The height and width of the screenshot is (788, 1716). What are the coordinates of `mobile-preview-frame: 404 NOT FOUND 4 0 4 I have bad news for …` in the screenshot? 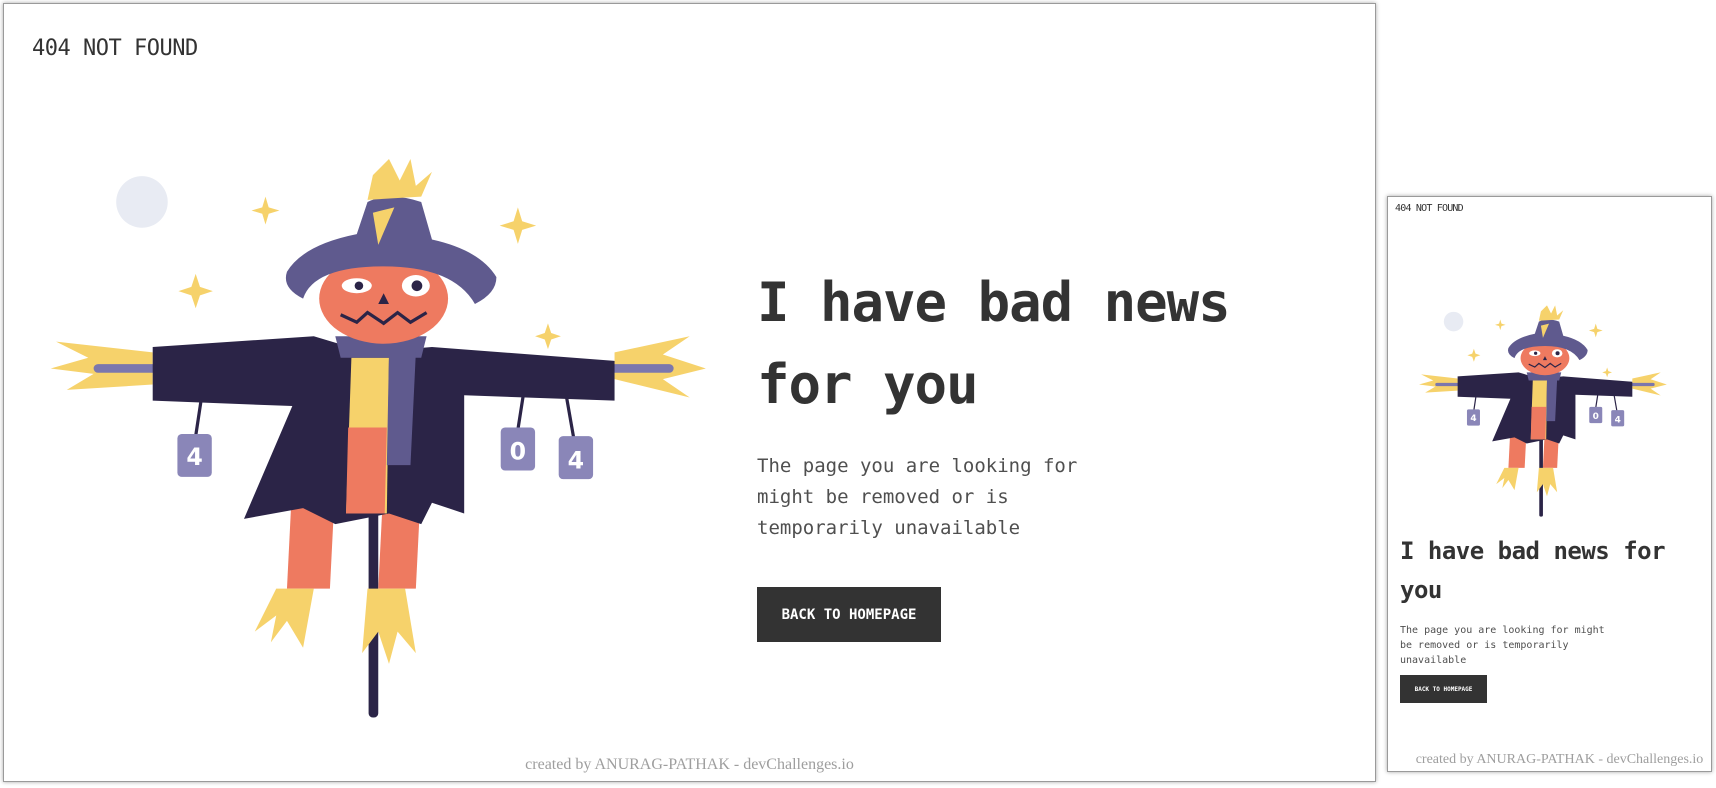 It's located at (1549, 484).